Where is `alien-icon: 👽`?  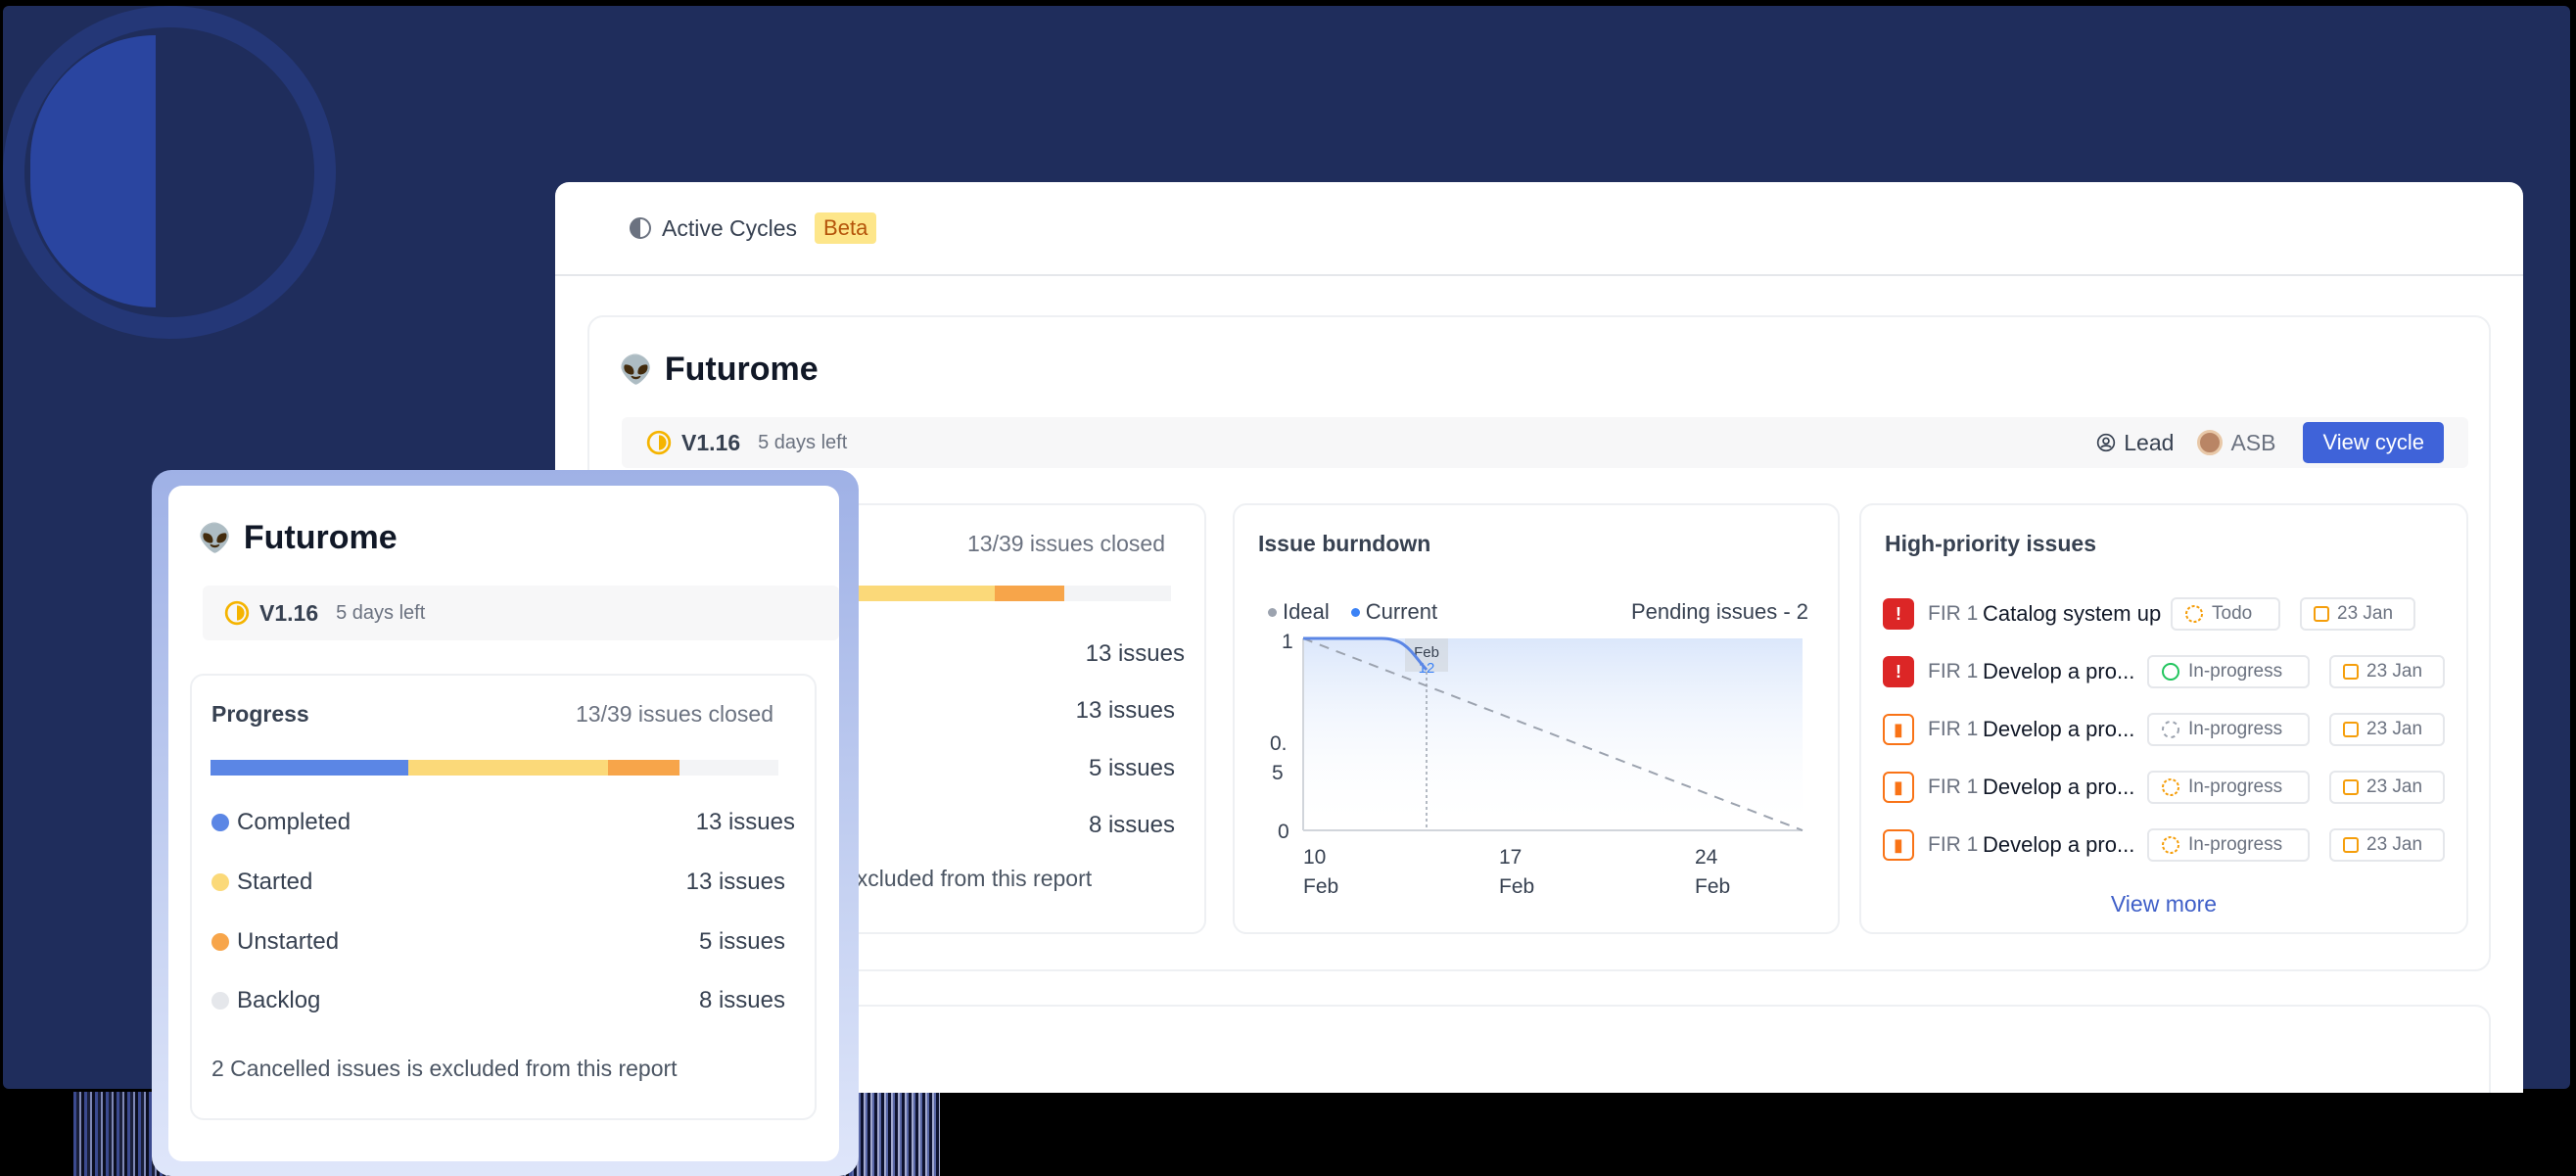 alien-icon: 👽 is located at coordinates (636, 370).